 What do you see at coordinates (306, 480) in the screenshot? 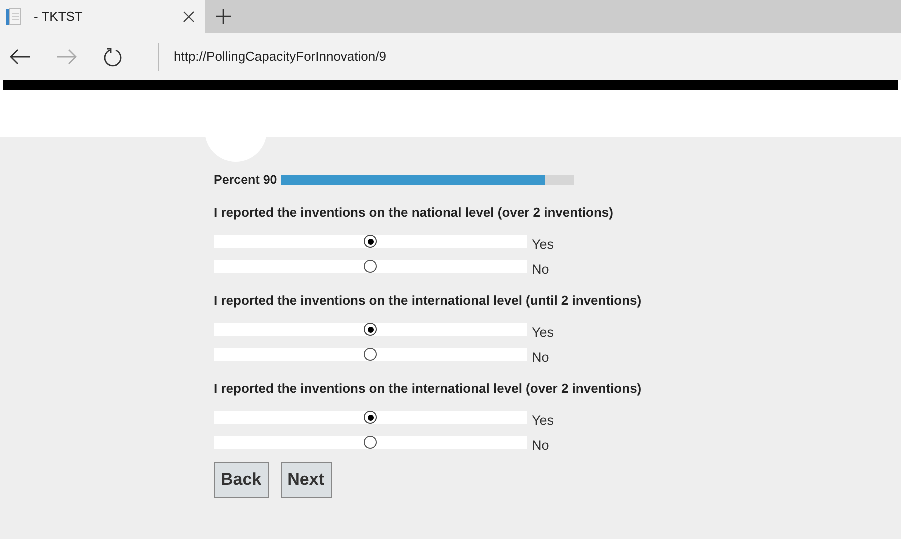
I see `next-button: Next` at bounding box center [306, 480].